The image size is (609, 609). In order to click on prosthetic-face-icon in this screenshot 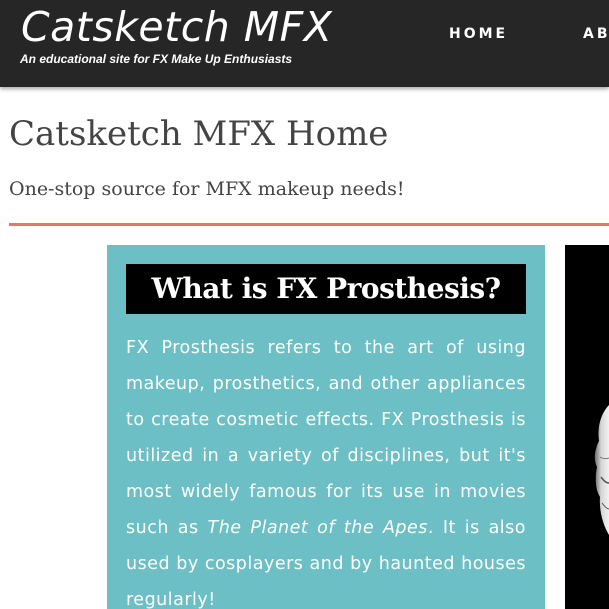, I will do `click(601, 470)`.